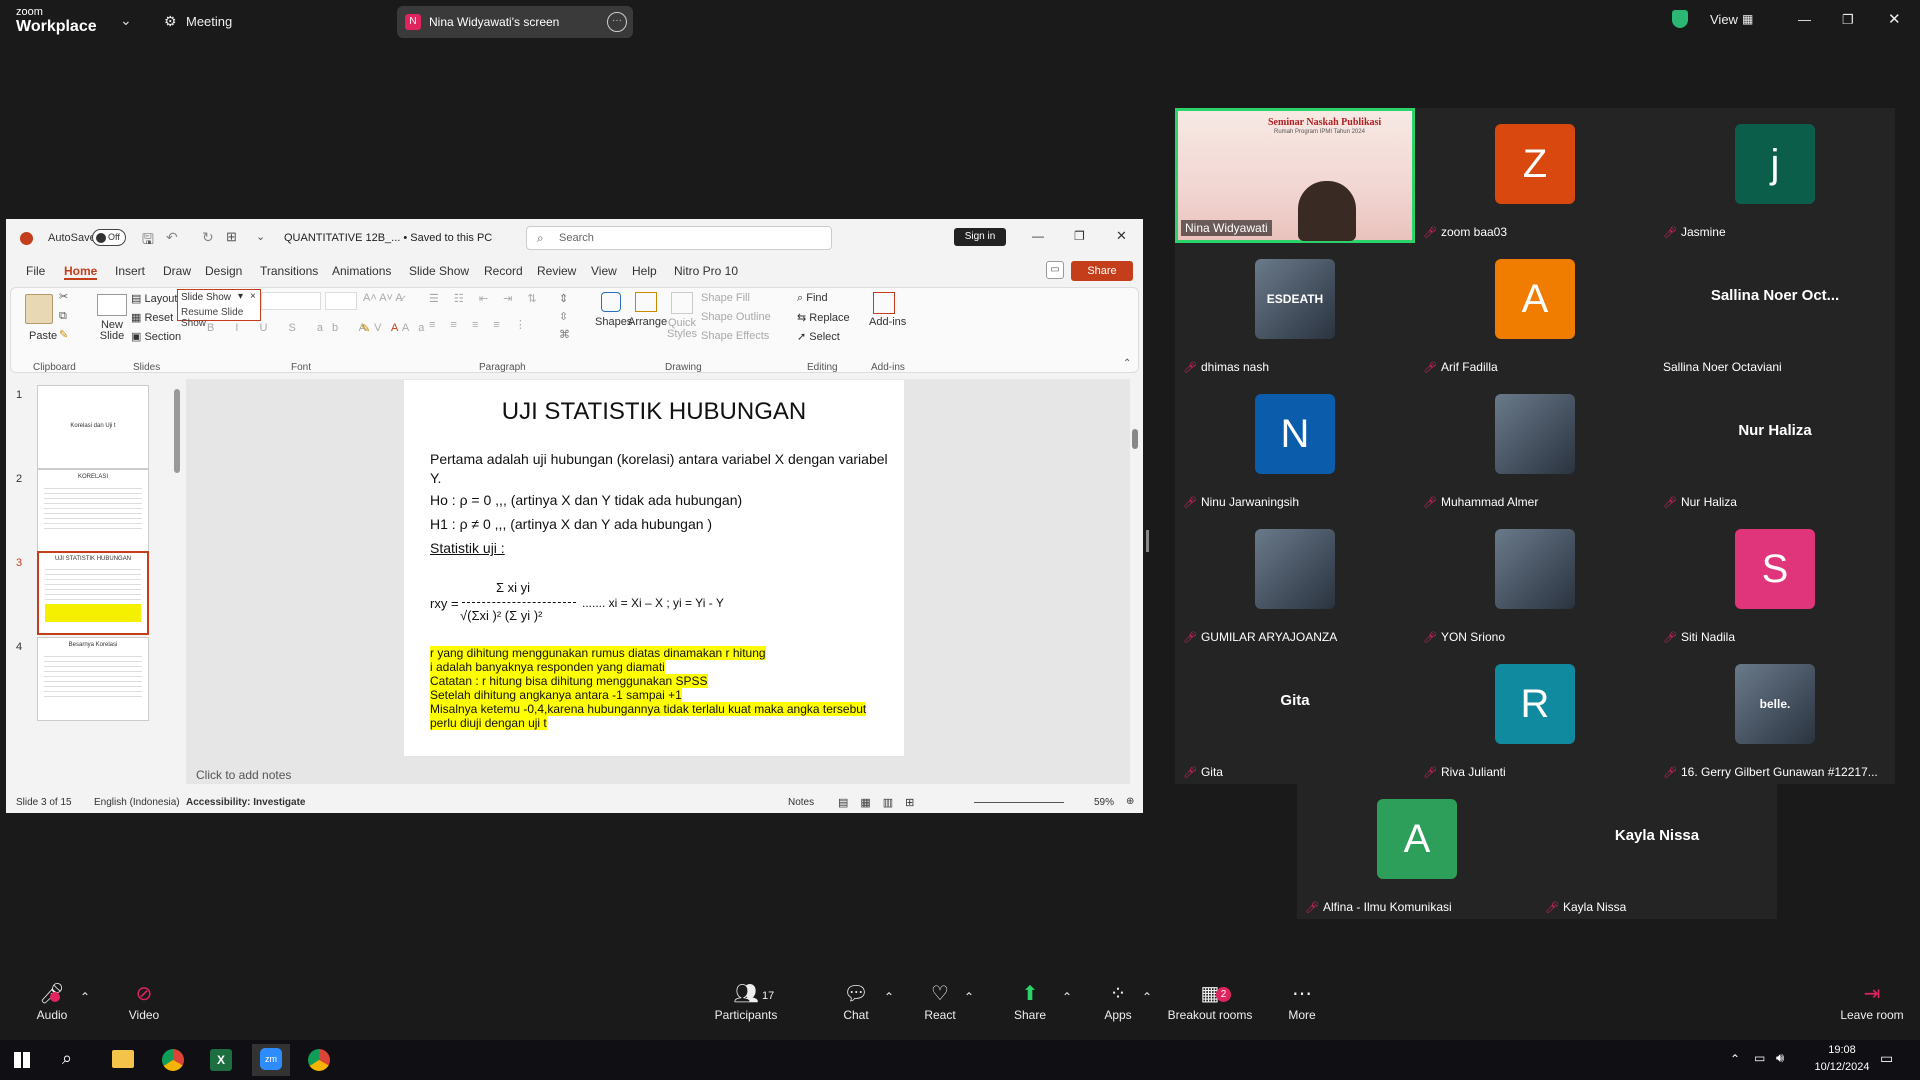 Image resolution: width=1920 pixels, height=1080 pixels. Describe the element at coordinates (1210, 1001) in the screenshot. I see `breakout-rooms-button: ▦ Breakout rooms` at that location.